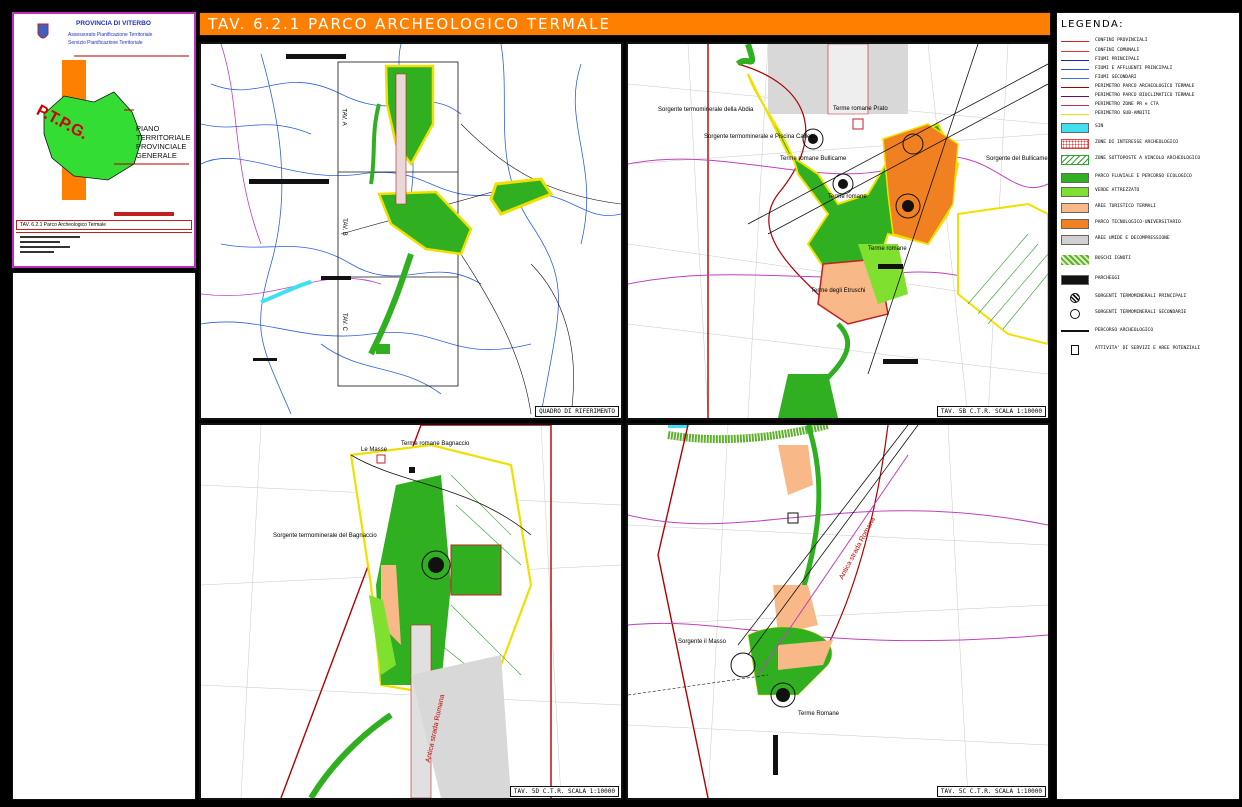 The image size is (1242, 807). I want to click on legend-label: AREE UMIDE E DECOMPRESSIONE, so click(1132, 238).